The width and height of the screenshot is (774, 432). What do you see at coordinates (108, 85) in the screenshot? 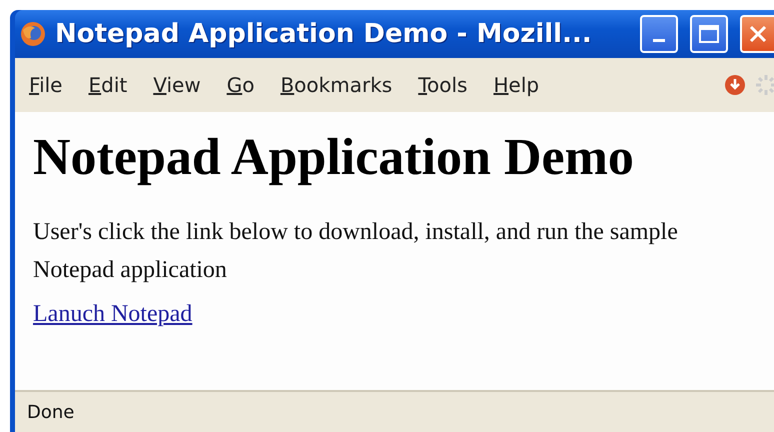
I see `menu-item: Edit` at bounding box center [108, 85].